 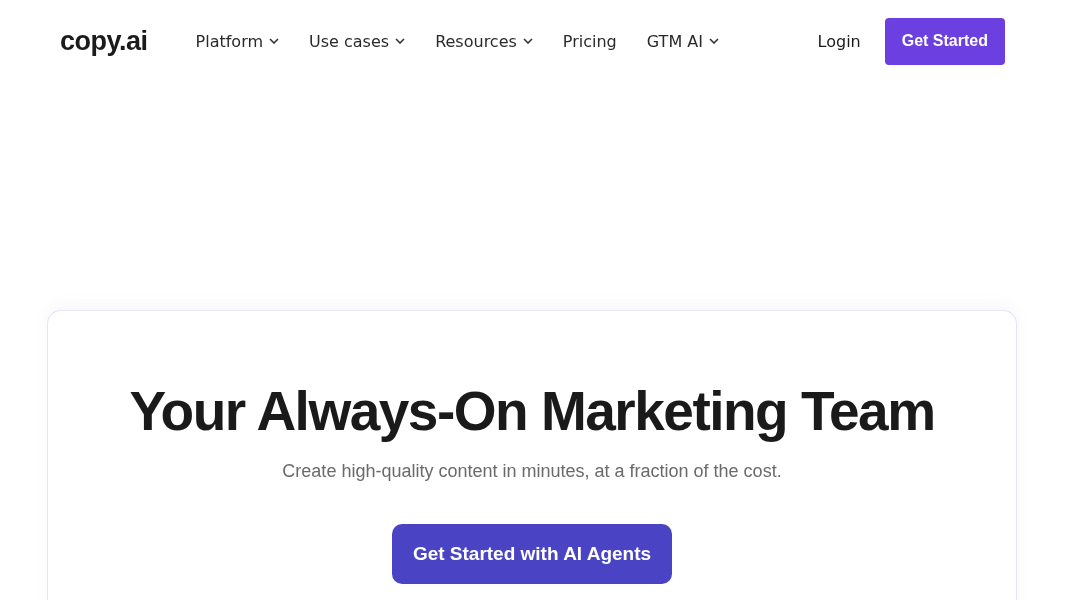 I want to click on nav-item: Pricing, so click(x=589, y=41).